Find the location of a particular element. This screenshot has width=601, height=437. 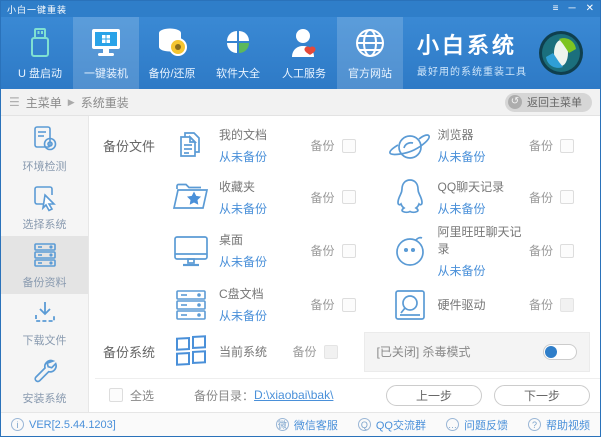

sidebar: 环境检测 选择系统 备份资料 下载文件 安装系统 is located at coordinates (45, 264).